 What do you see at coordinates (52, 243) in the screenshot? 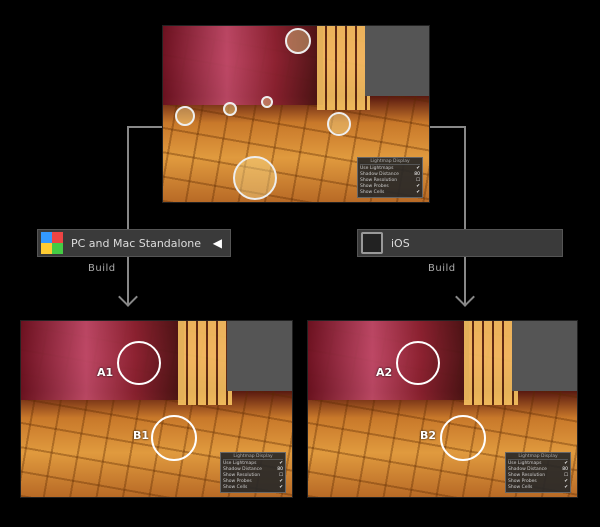
I see `windows-mac-icon` at bounding box center [52, 243].